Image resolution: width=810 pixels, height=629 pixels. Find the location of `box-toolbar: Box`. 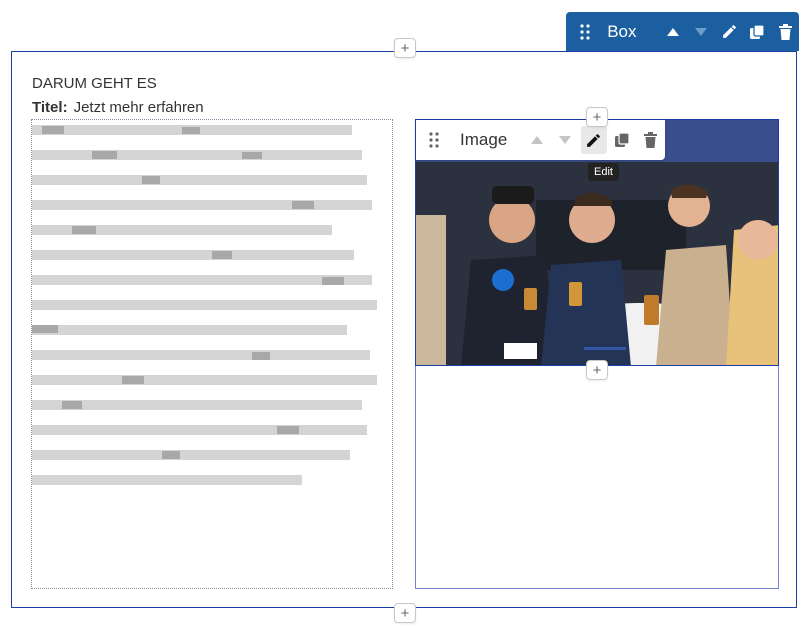

box-toolbar: Box is located at coordinates (682, 31).